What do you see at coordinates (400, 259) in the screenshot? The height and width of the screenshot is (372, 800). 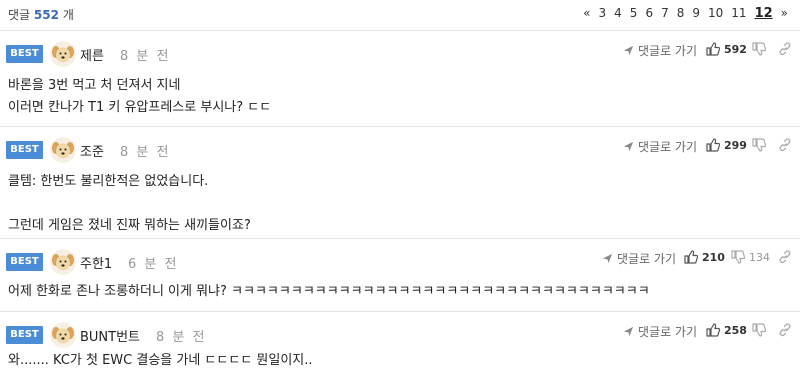 I see `comment-header: BEST 주한1 6 분 전 댓글로 가기 210 134` at bounding box center [400, 259].